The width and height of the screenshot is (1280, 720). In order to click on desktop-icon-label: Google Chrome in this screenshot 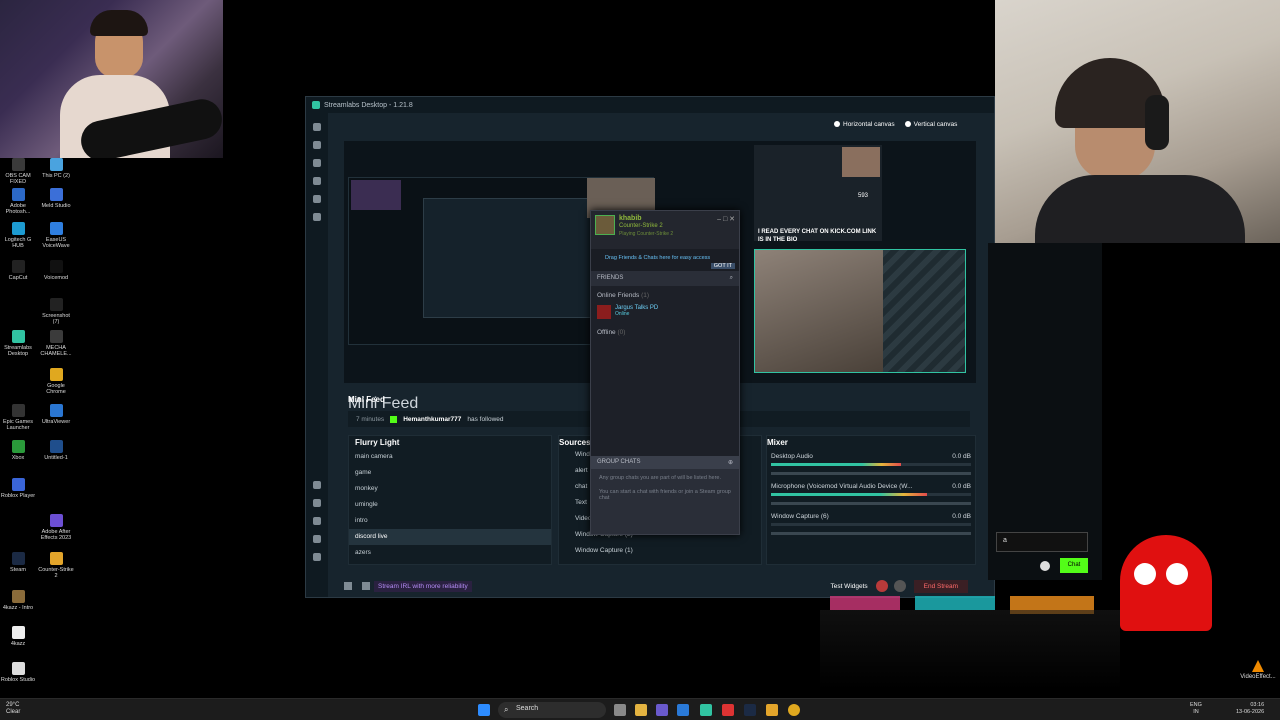, I will do `click(56, 389)`.